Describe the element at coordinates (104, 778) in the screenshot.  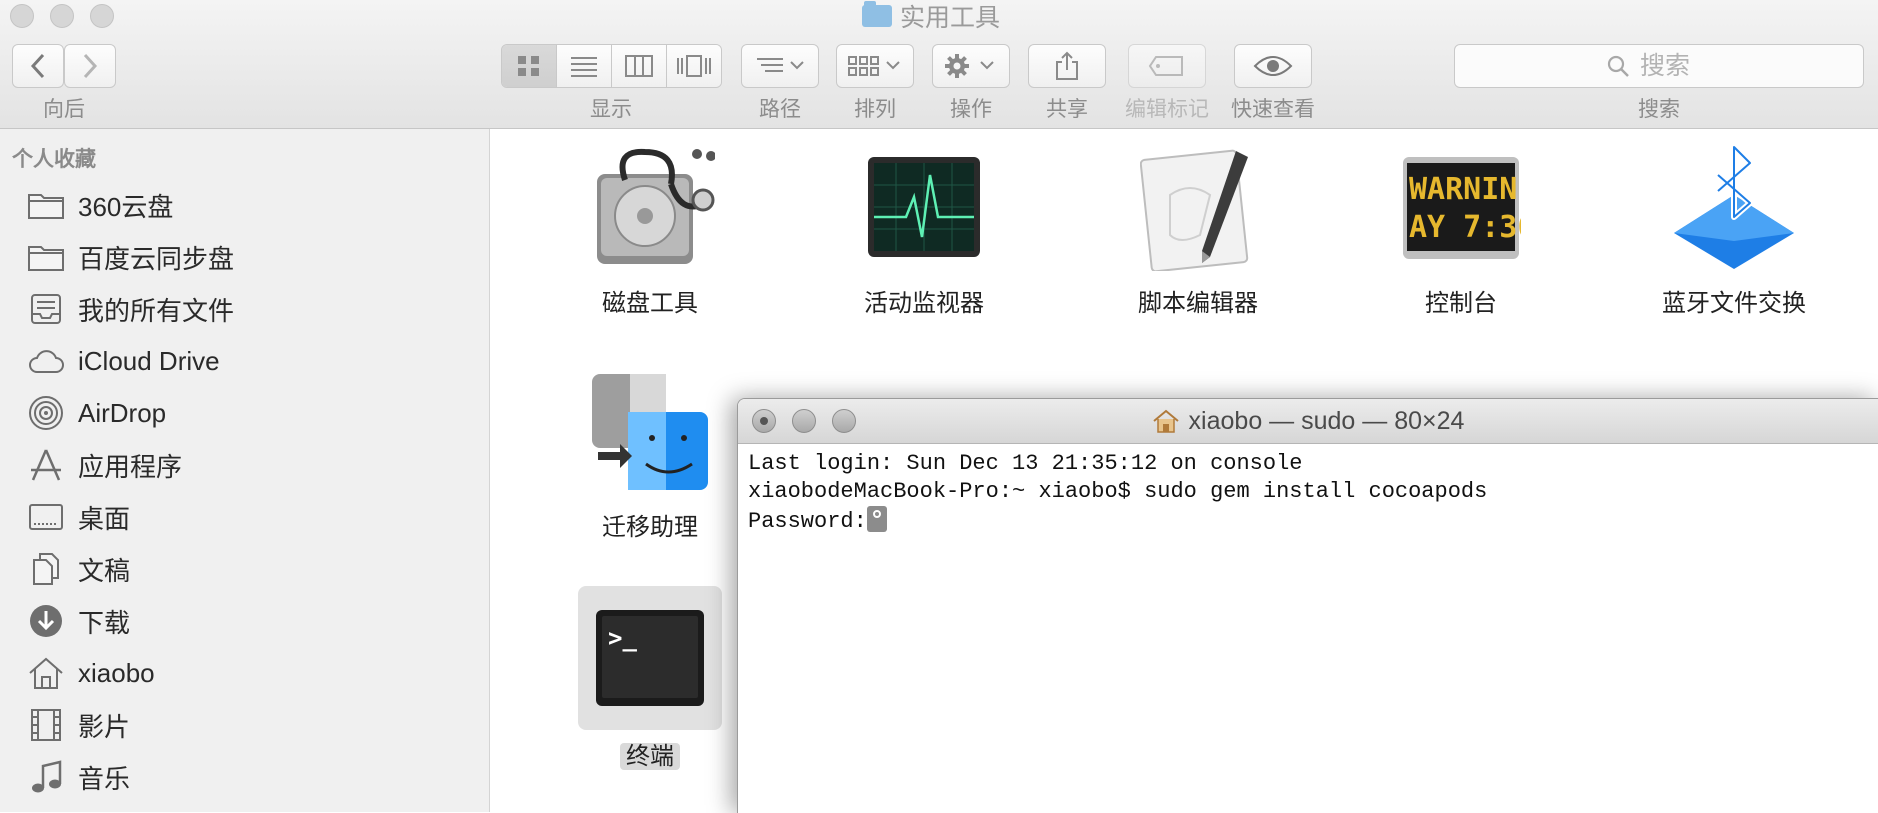
I see `sidebar-item-label: 音乐` at that location.